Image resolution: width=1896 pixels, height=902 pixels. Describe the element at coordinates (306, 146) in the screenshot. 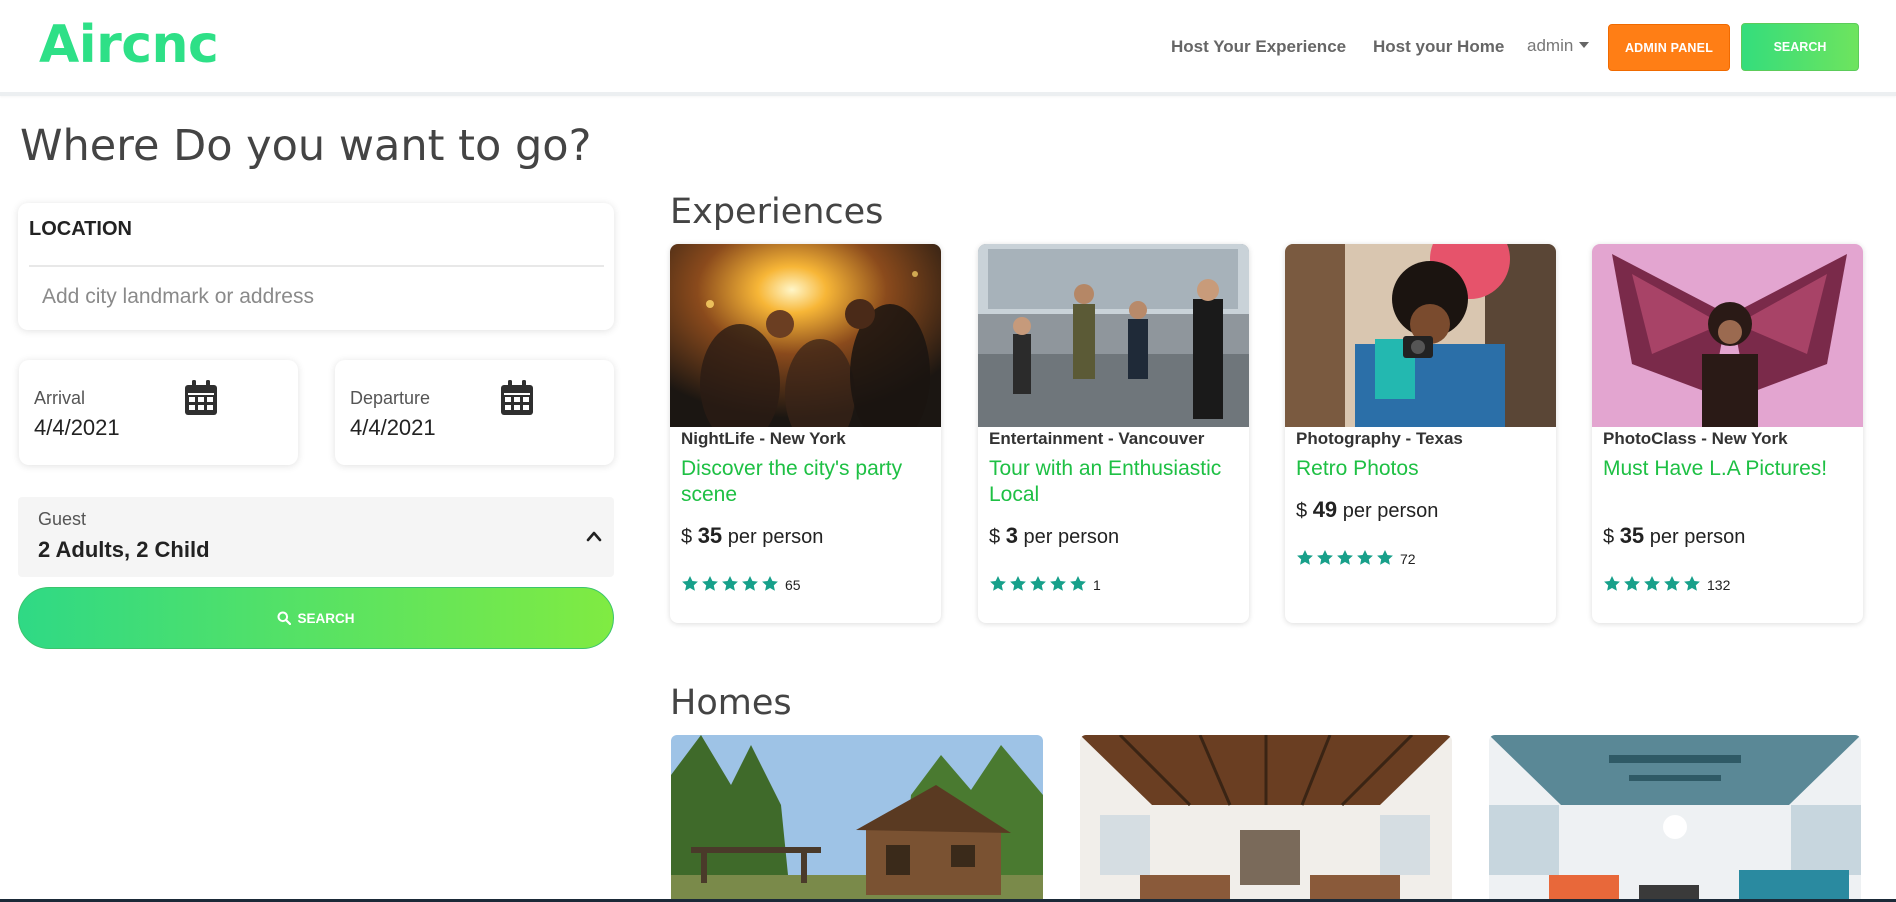

I see `page-title: Where Do you want to go?` at that location.